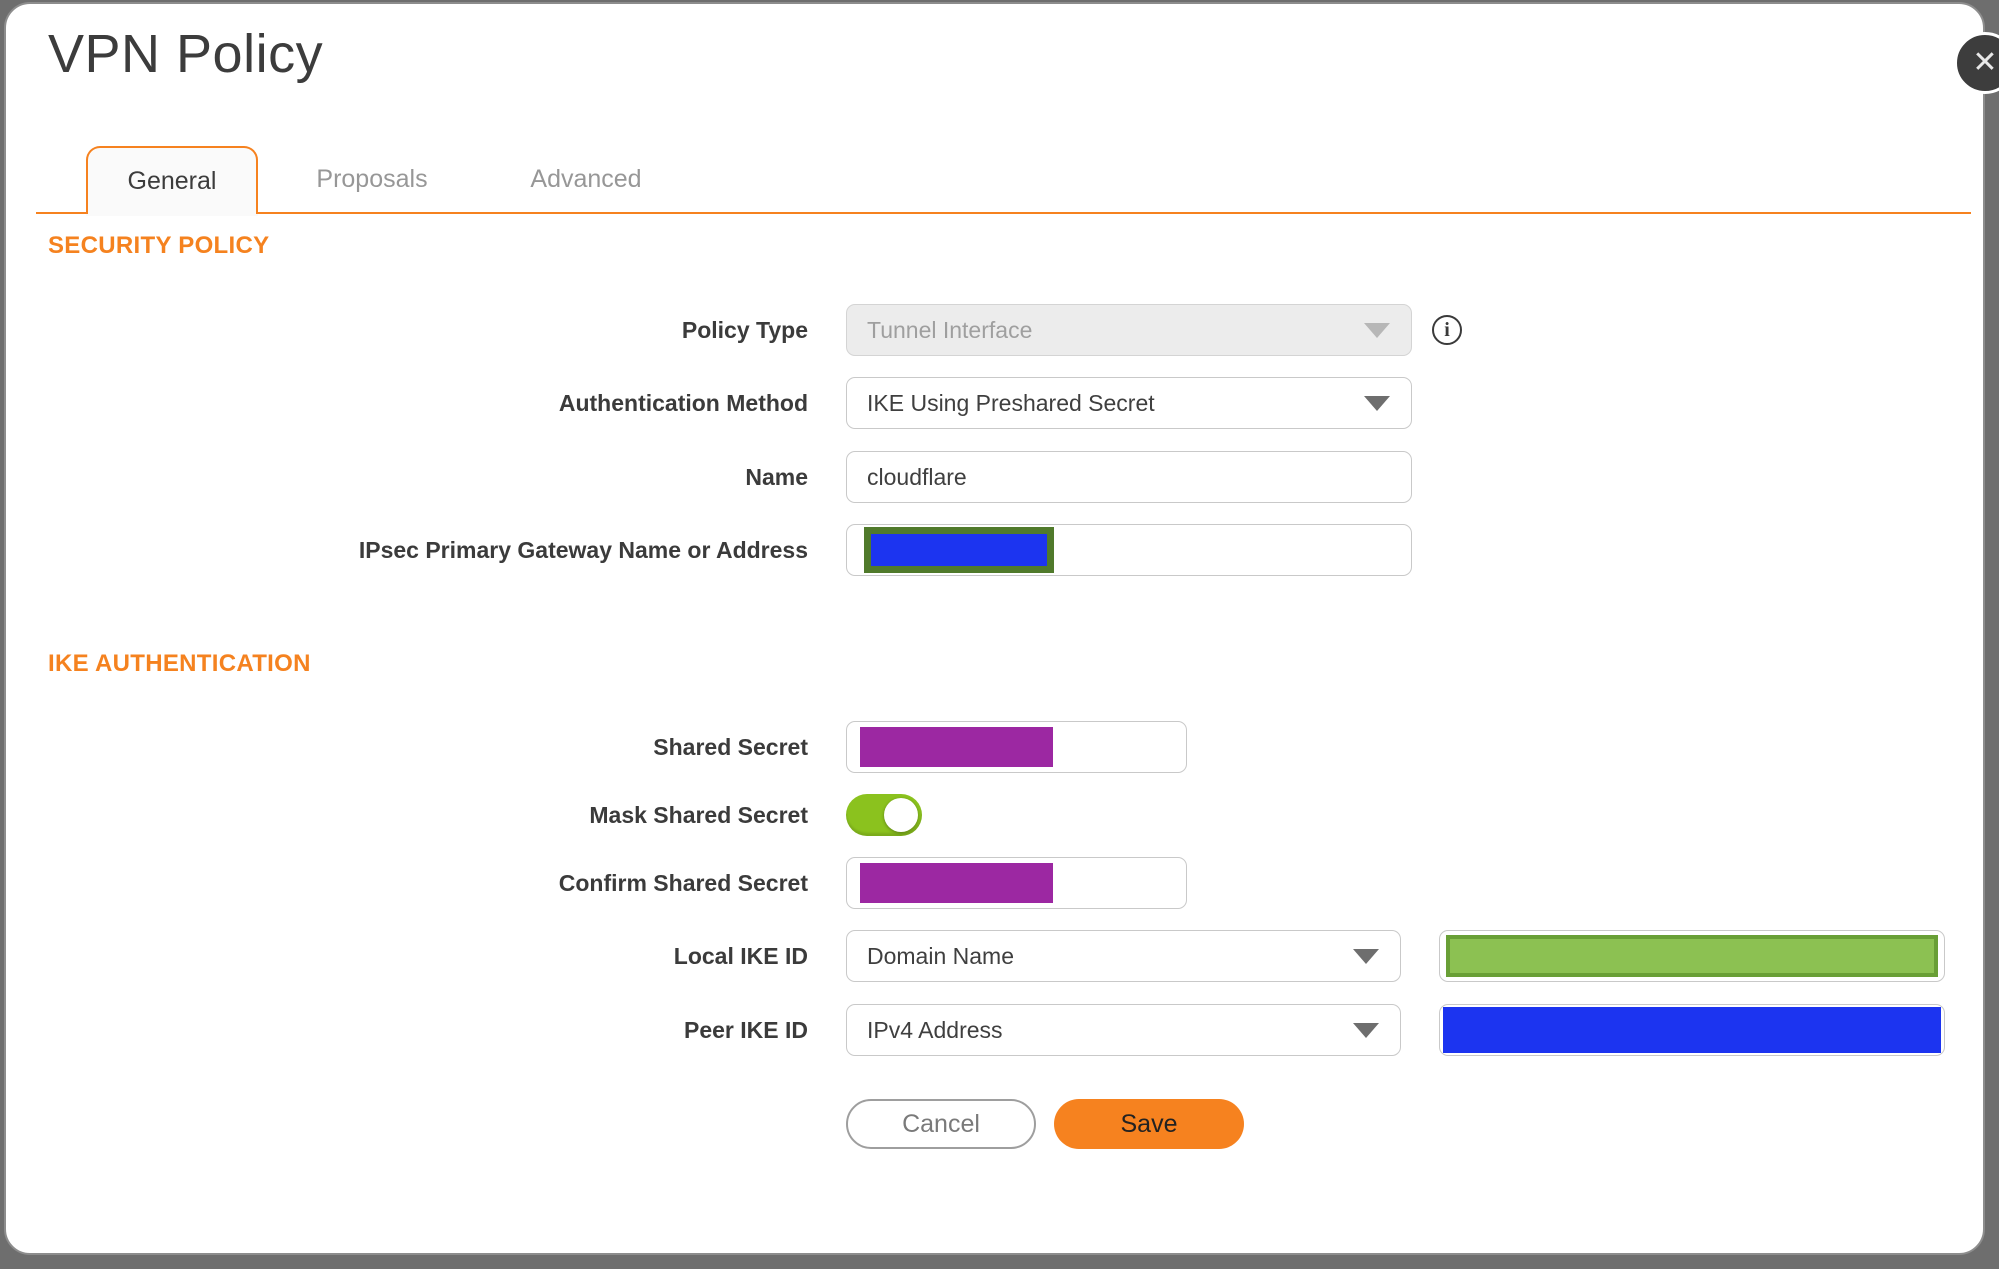 The height and width of the screenshot is (1269, 1999). I want to click on confirm-shared-secret-label: Confirm Shared Secret, so click(683, 882).